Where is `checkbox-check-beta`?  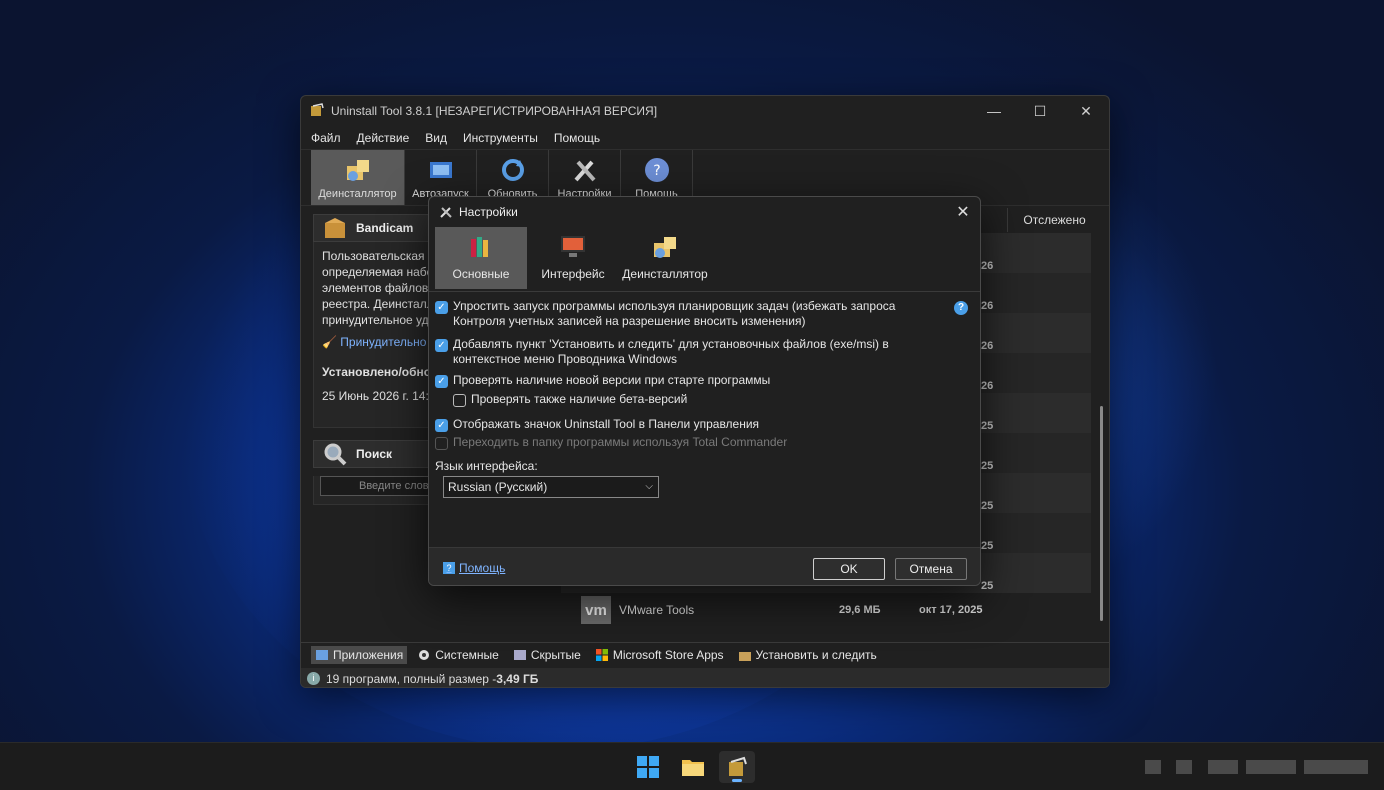
checkbox-check-beta is located at coordinates (459, 400).